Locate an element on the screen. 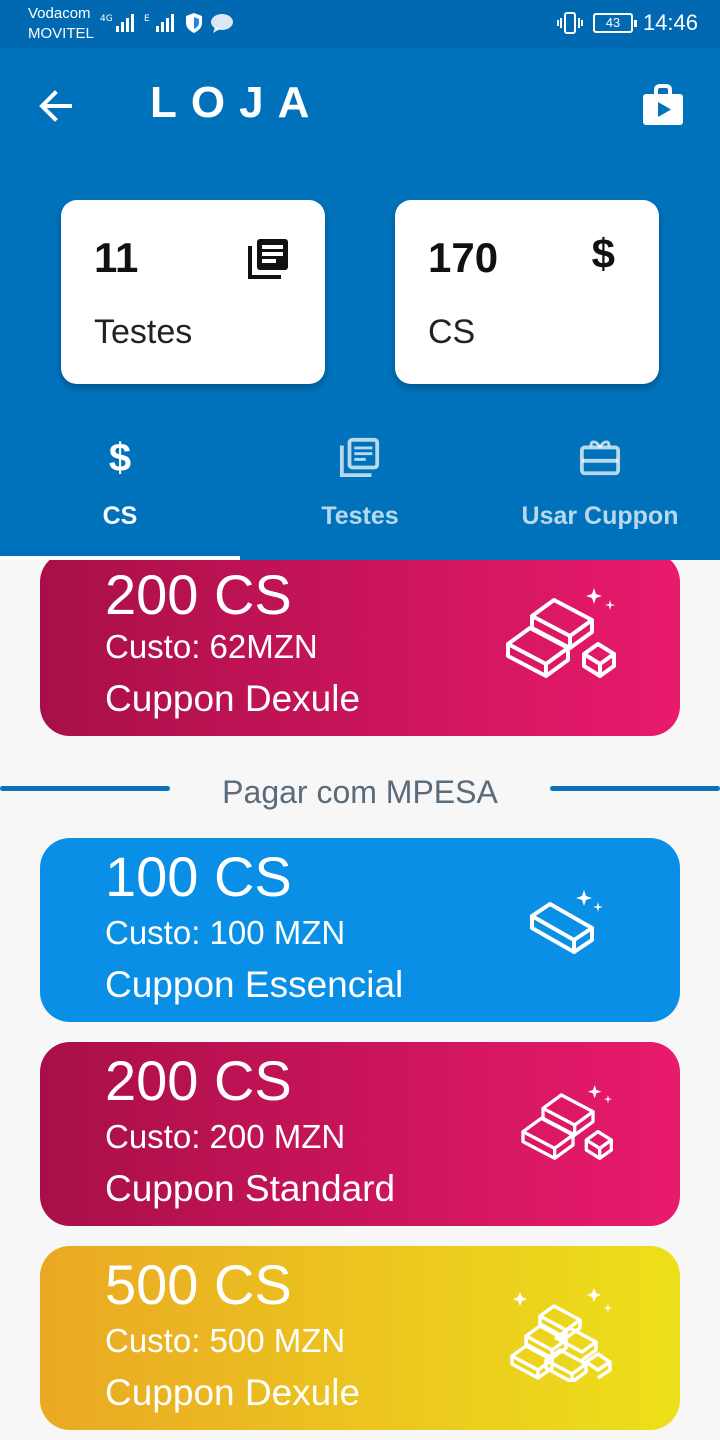 The height and width of the screenshot is (1440, 720). coupon-card-dexule: 500 CS Custo: 500 MZN Cuppon Dexule is located at coordinates (360, 1338).